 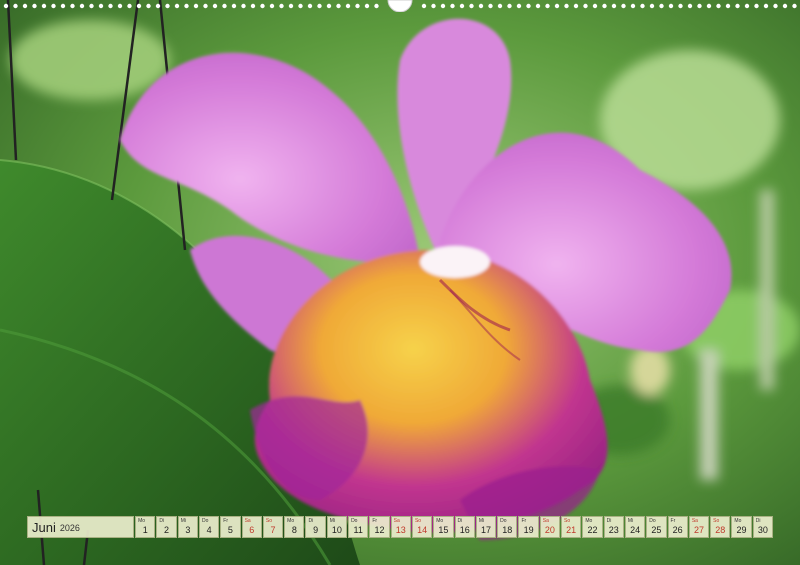 What do you see at coordinates (44, 527) in the screenshot?
I see `month-name: Juni` at bounding box center [44, 527].